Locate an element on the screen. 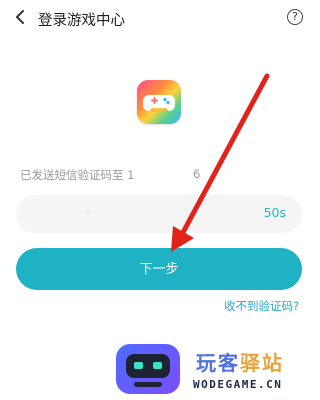  watermark-robot-logo is located at coordinates (148, 369).